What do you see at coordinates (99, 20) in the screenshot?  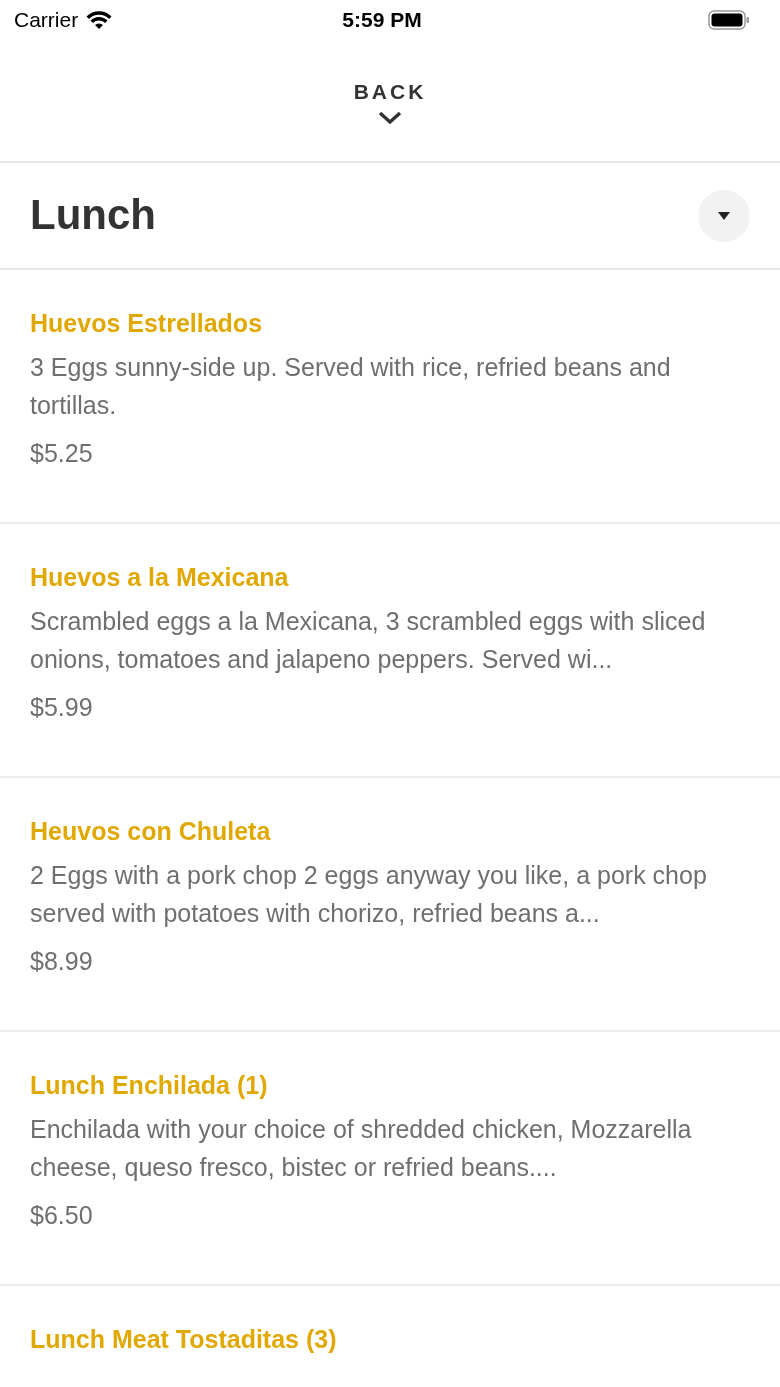 I see `wifi-icon` at bounding box center [99, 20].